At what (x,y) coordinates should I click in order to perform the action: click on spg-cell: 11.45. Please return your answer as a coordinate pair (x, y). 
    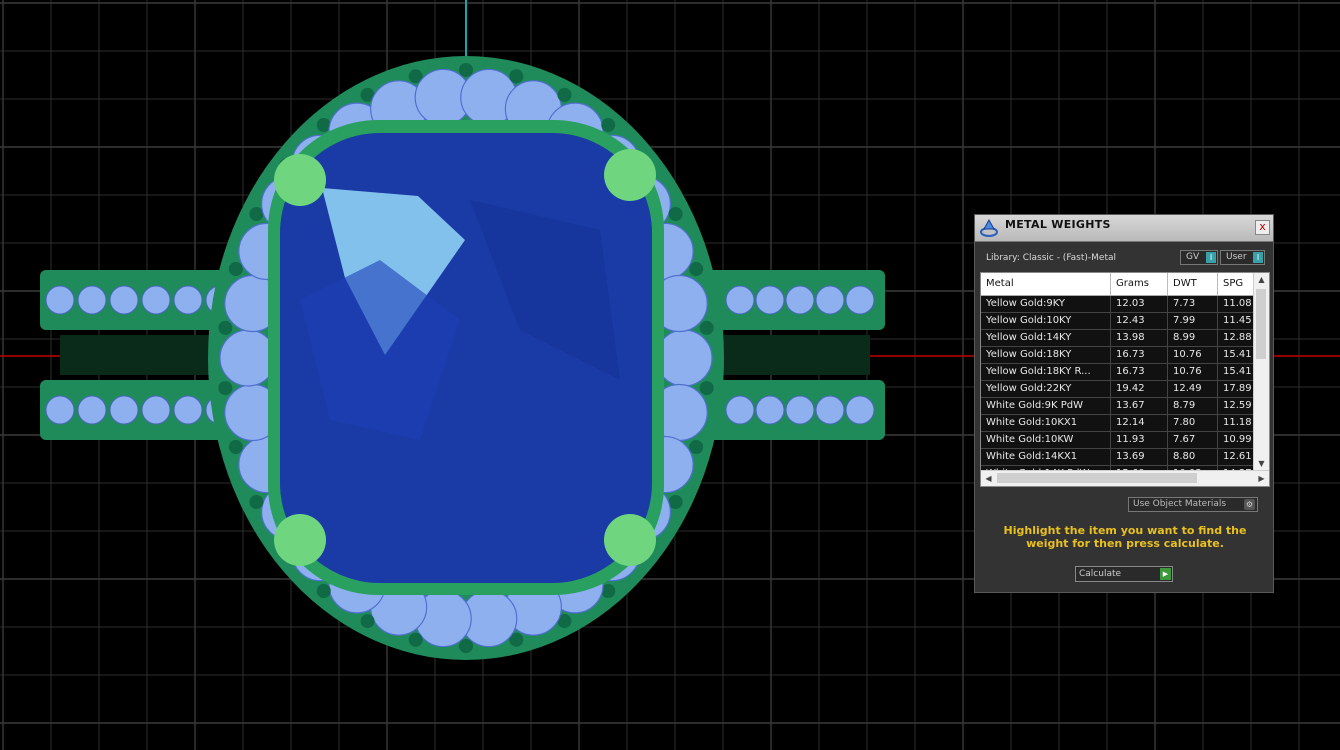
    Looking at the image, I should click on (1238, 321).